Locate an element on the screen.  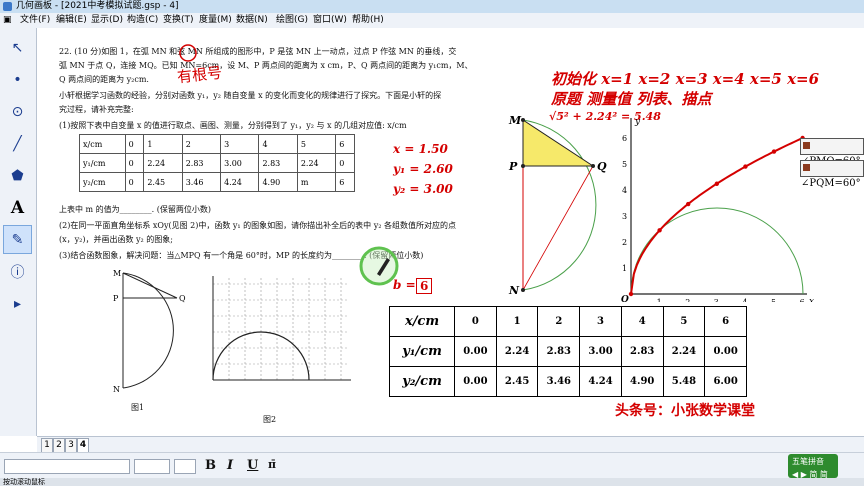
y-tick-label: 5 is located at coordinates (624, 164).